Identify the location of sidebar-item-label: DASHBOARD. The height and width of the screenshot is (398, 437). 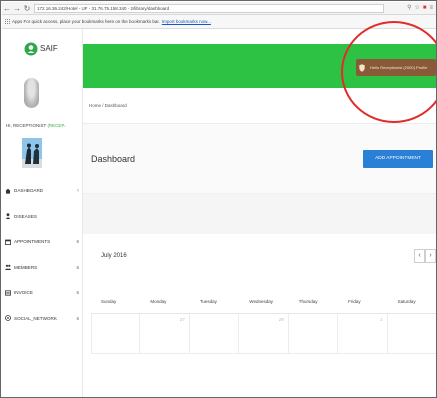
(29, 191).